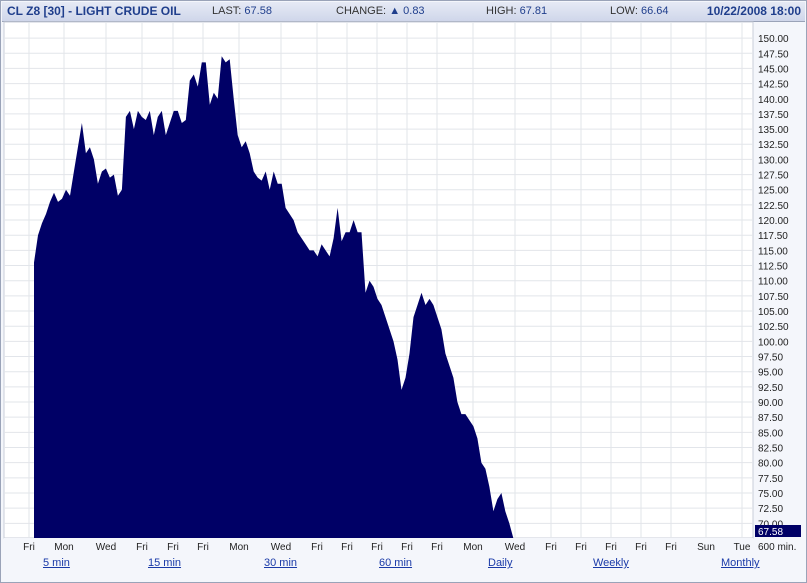 Image resolution: width=807 pixels, height=583 pixels. Describe the element at coordinates (773, 282) in the screenshot. I see `y-tick-label: 110.00` at that location.